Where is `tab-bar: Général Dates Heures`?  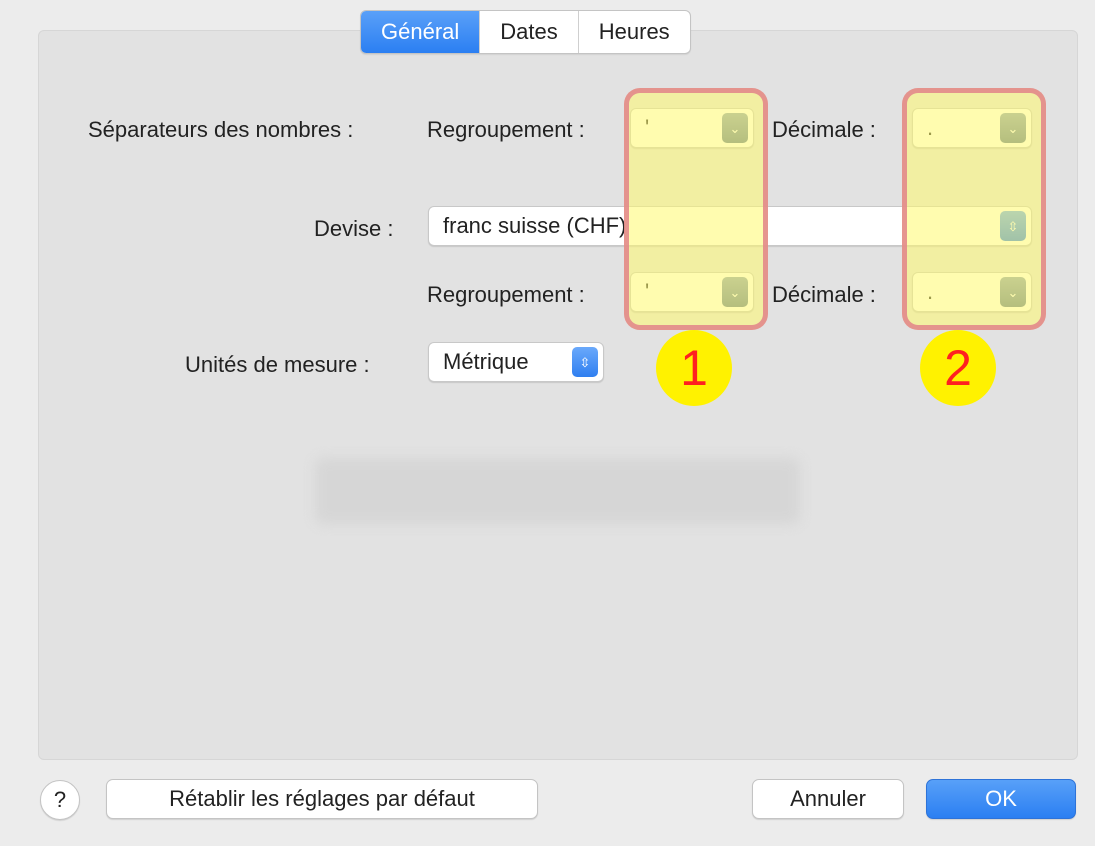
tab-bar: Général Dates Heures is located at coordinates (525, 32).